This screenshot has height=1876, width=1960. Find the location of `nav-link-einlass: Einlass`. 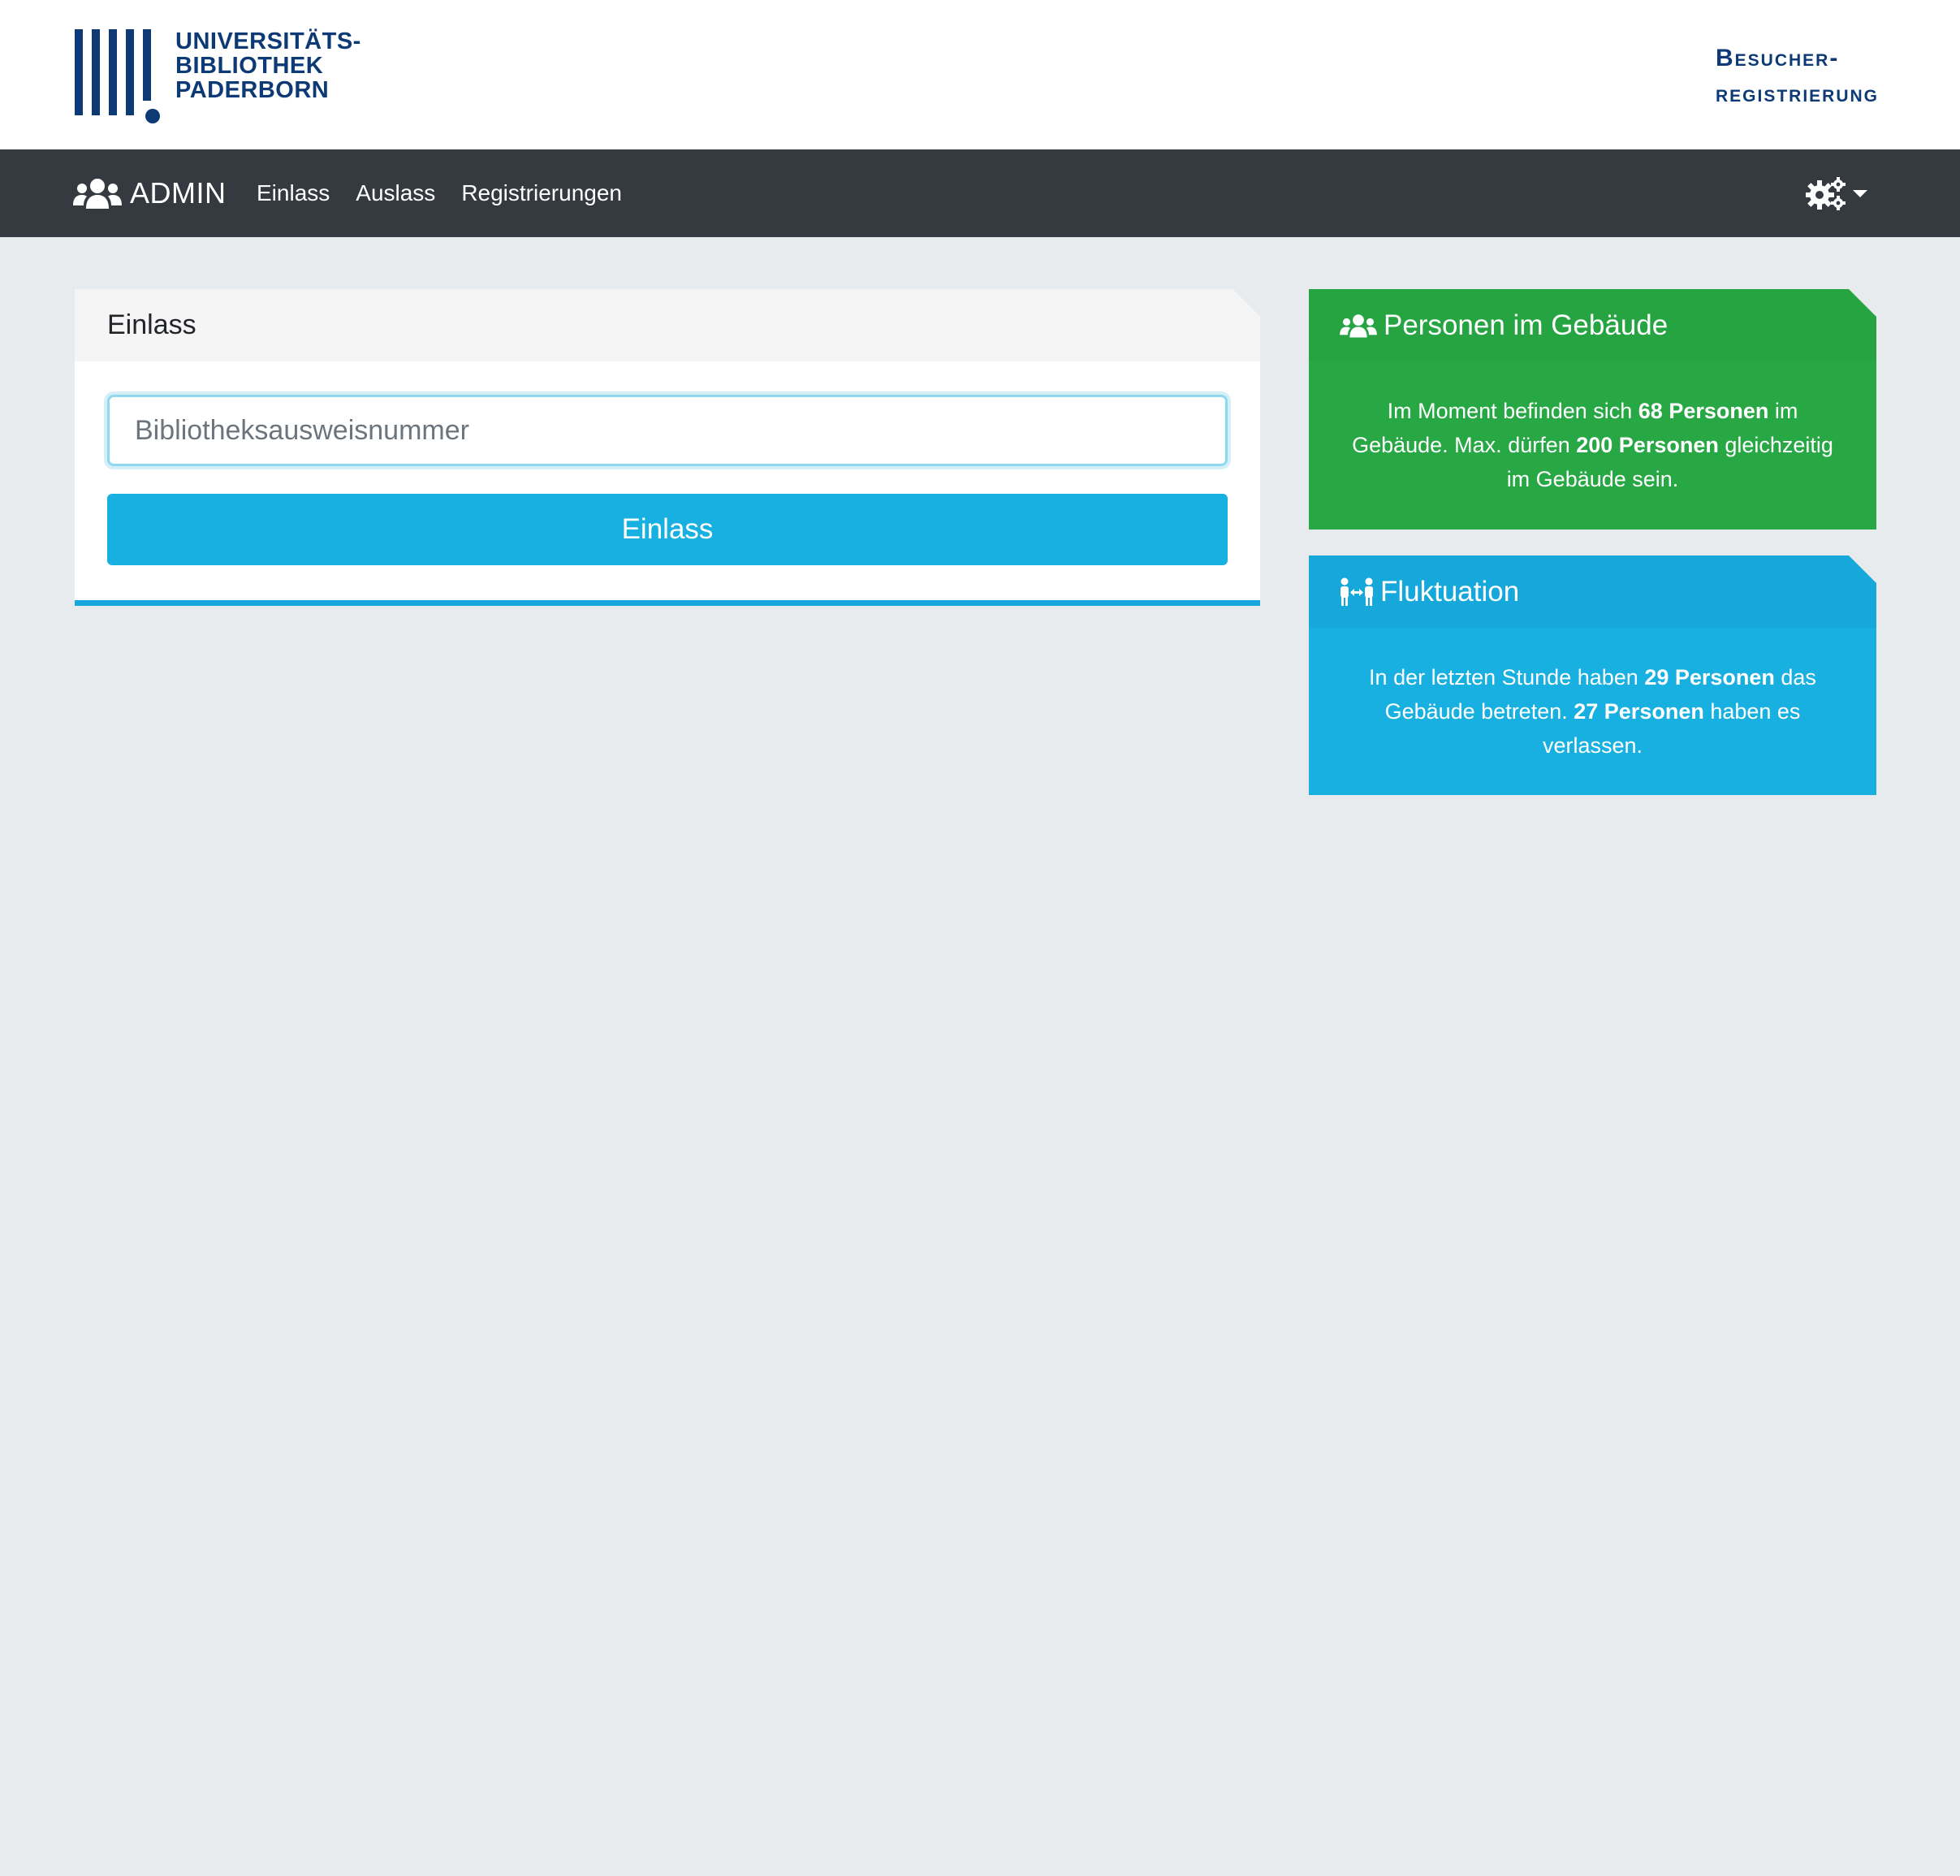

nav-link-einlass: Einlass is located at coordinates (293, 193).